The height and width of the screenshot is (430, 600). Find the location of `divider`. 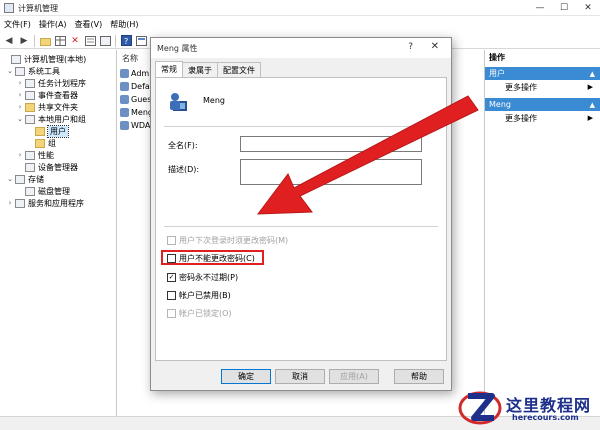

divider is located at coordinates (301, 126).